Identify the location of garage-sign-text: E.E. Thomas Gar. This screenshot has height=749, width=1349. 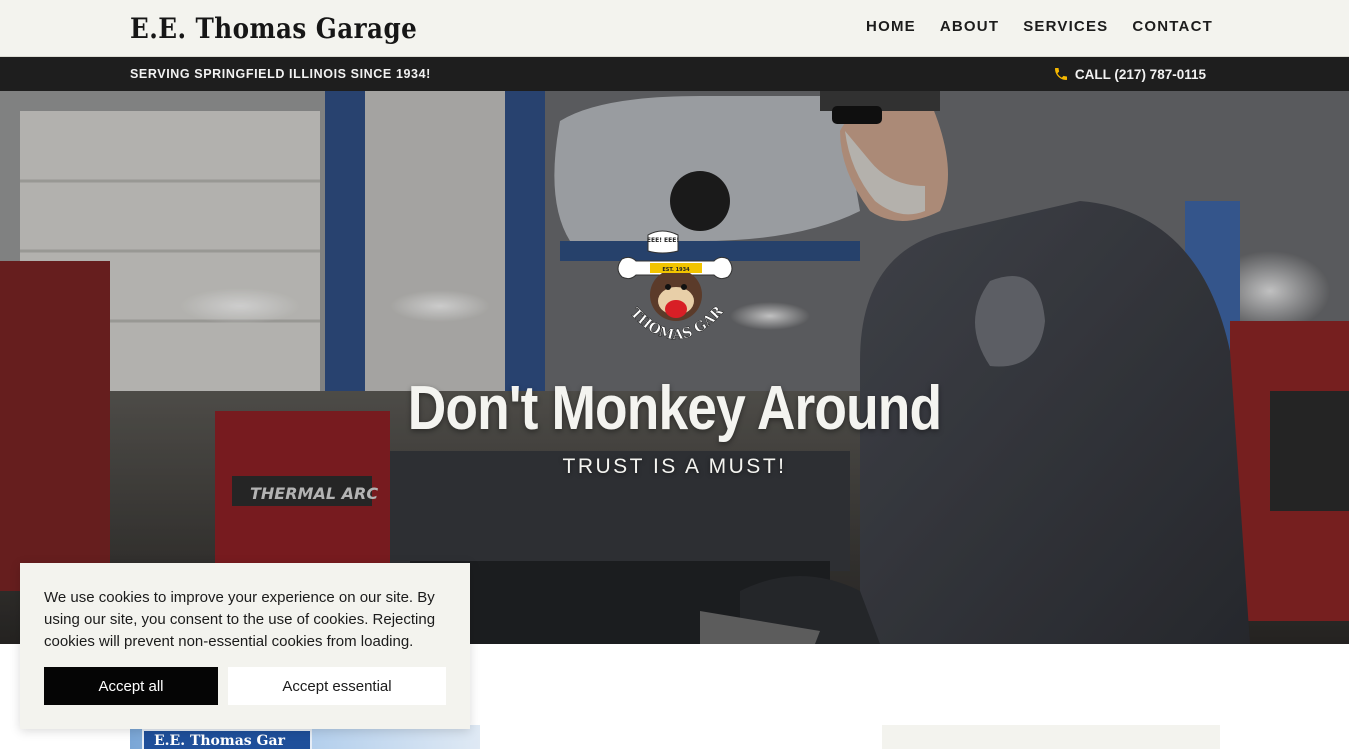
(219, 741).